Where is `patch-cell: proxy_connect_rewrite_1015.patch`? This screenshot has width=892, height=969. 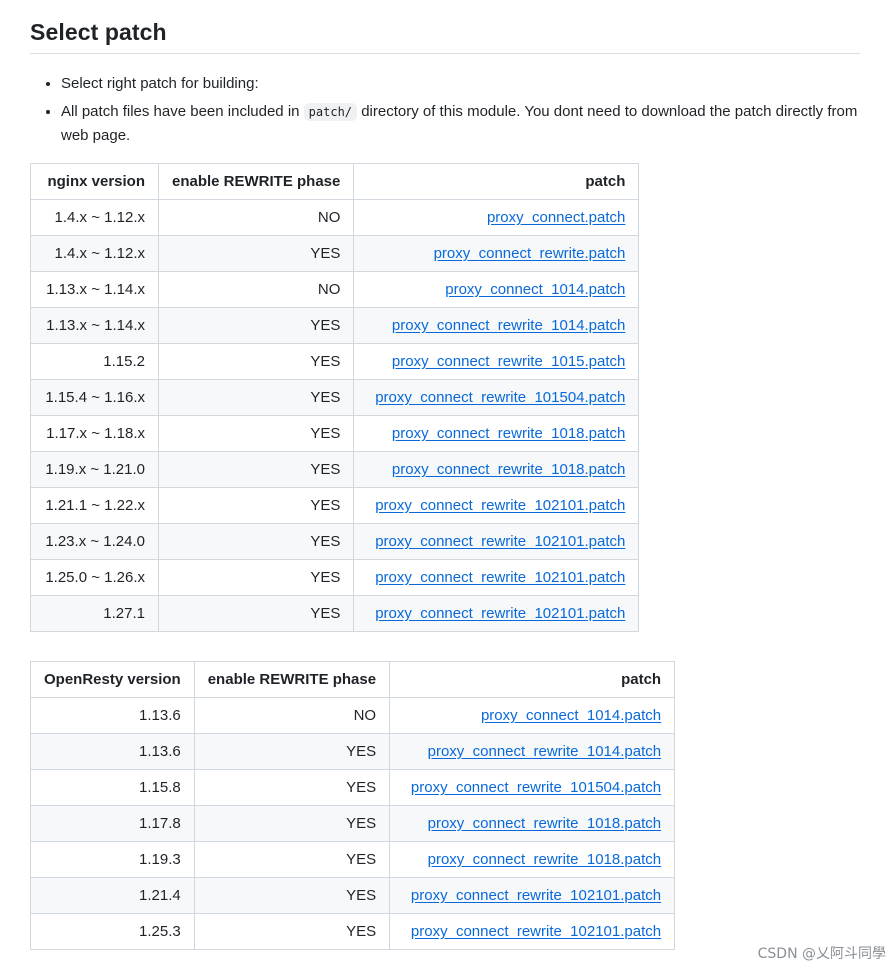 patch-cell: proxy_connect_rewrite_1015.patch is located at coordinates (496, 361).